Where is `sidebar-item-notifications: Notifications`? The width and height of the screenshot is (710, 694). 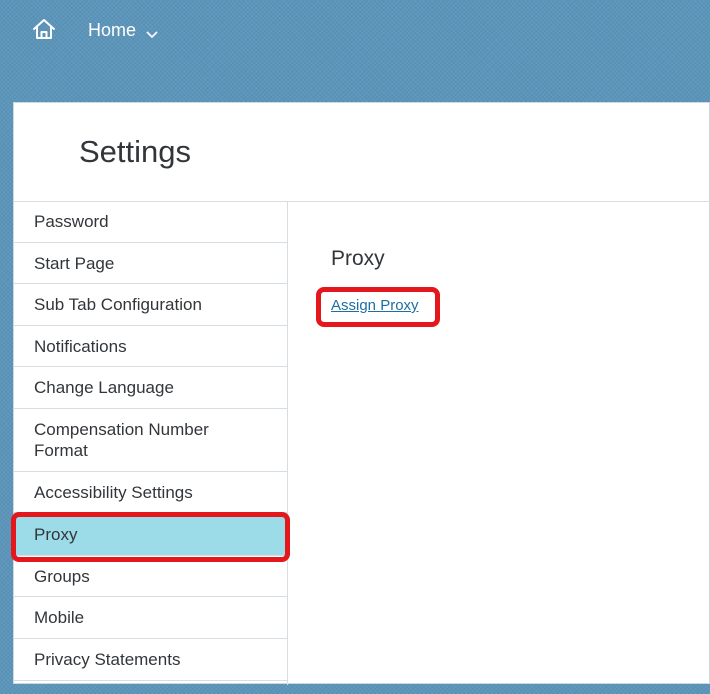 sidebar-item-notifications: Notifications is located at coordinates (150, 346).